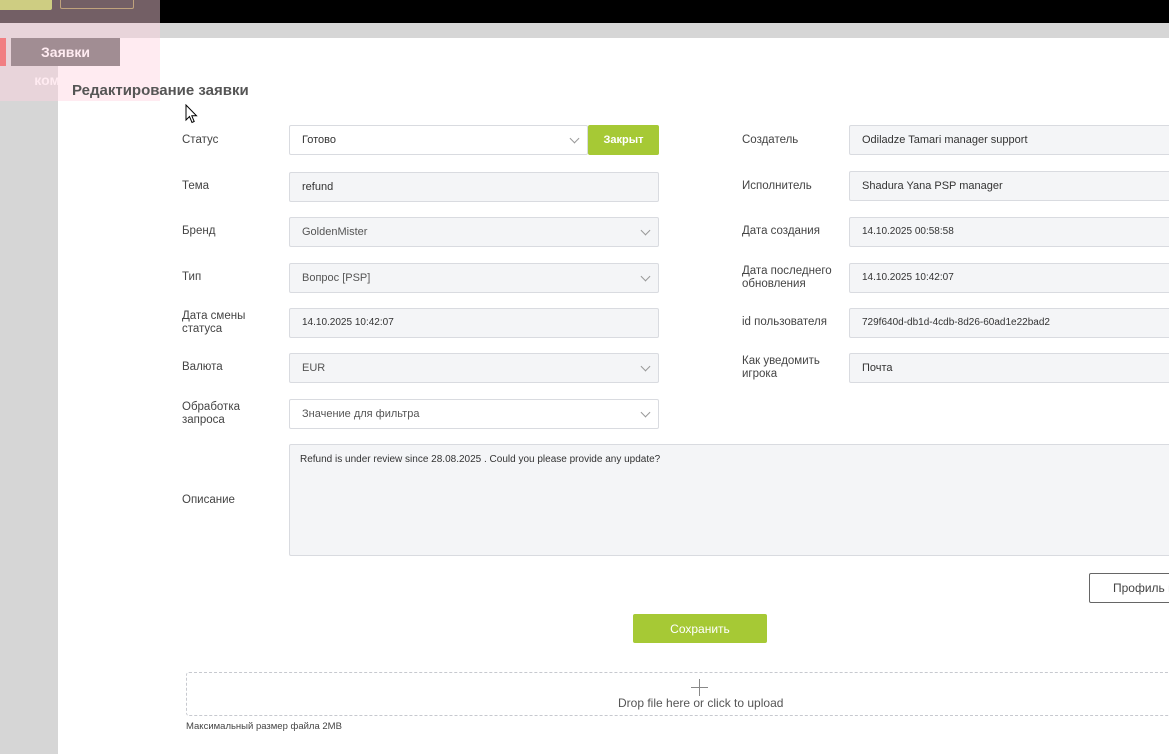 This screenshot has height=754, width=1169. What do you see at coordinates (202, 329) in the screenshot?
I see `status-change-date-label-line2: статуса` at bounding box center [202, 329].